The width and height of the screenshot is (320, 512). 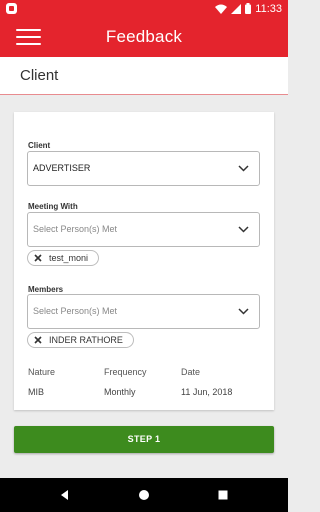 What do you see at coordinates (65, 495) in the screenshot?
I see `back-icon` at bounding box center [65, 495].